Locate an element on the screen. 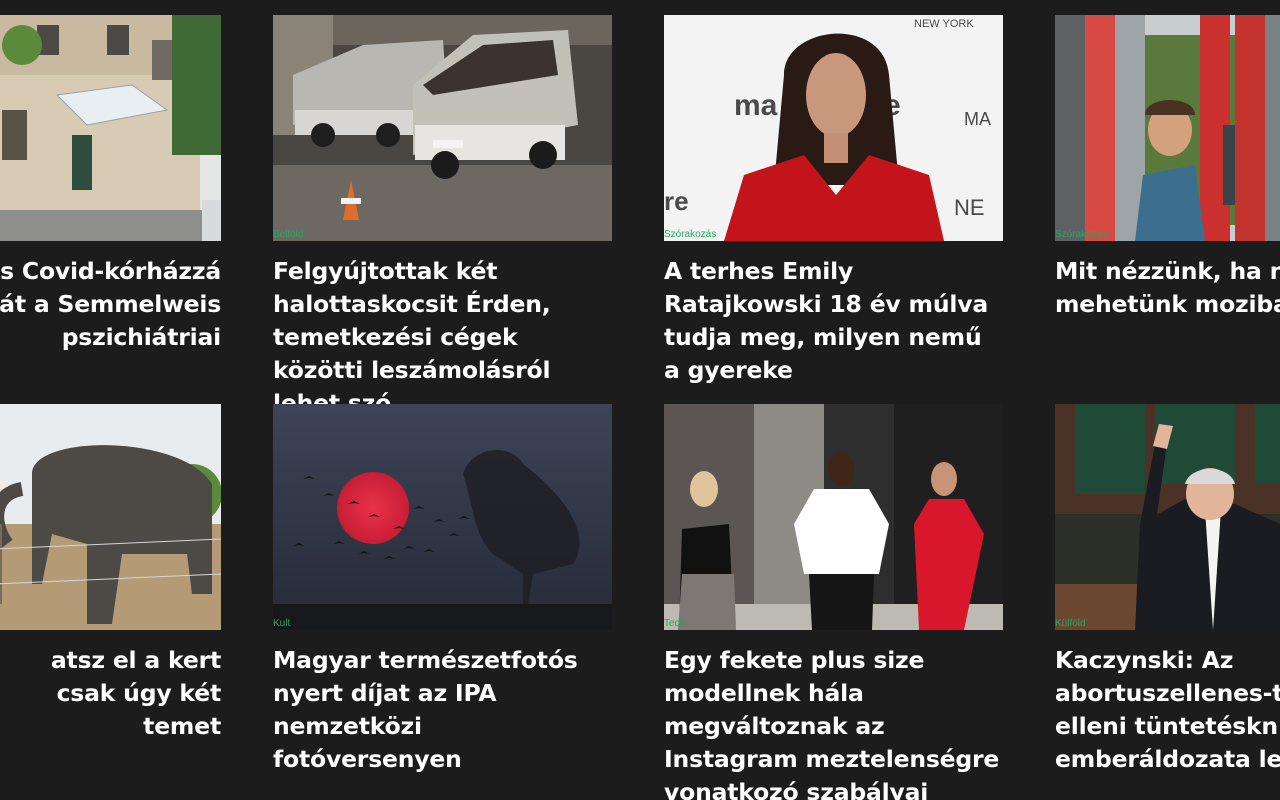 This screenshot has height=800, width=1280. article-thumbnail: Belföld is located at coordinates (442, 128).